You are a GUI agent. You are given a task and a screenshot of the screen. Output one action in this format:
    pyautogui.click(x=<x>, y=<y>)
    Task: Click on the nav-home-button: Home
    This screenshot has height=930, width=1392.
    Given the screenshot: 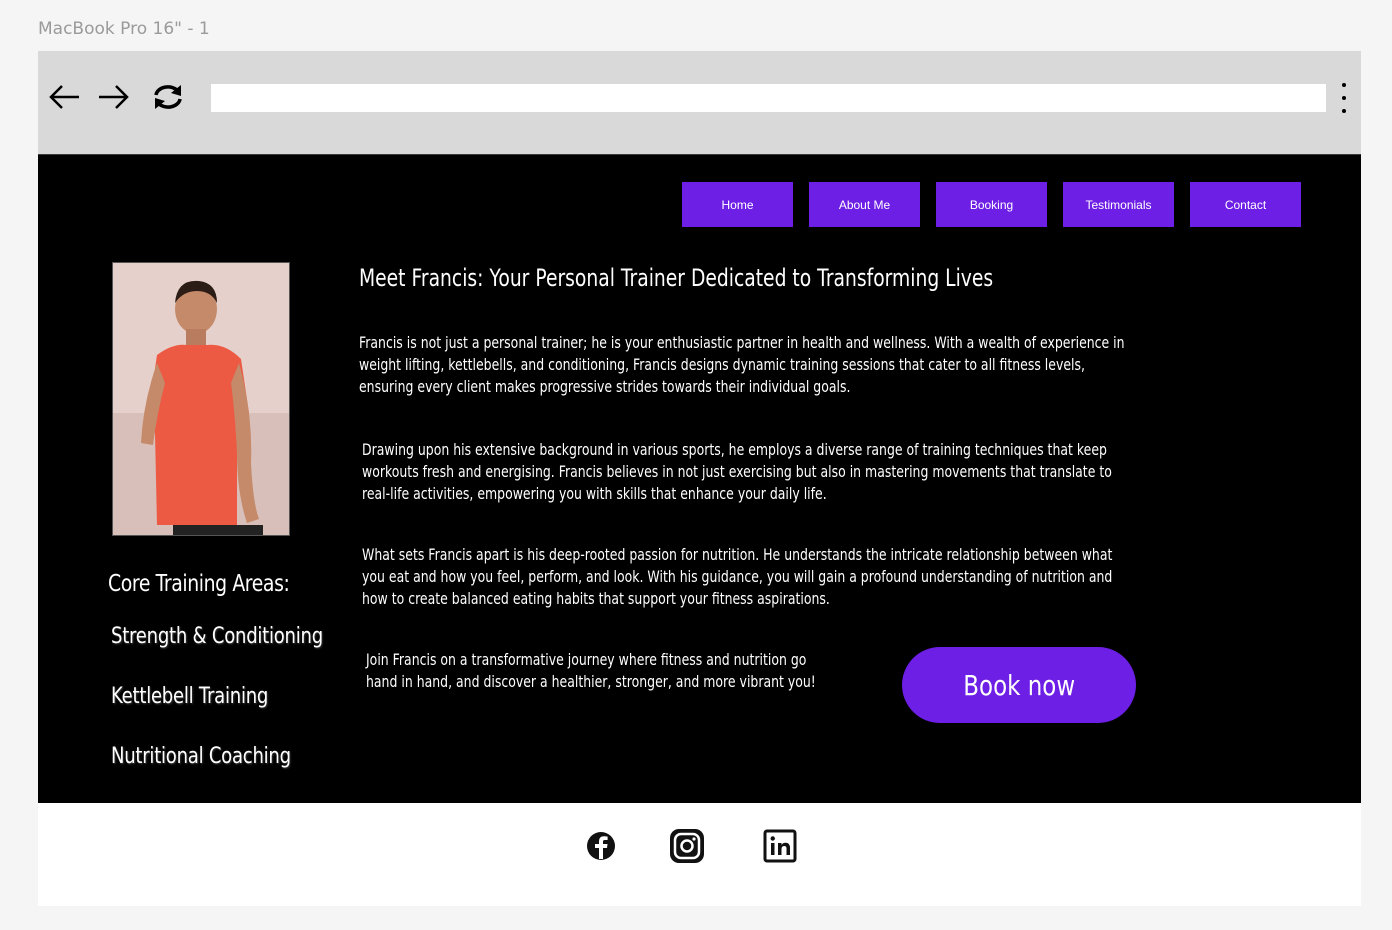 What is the action you would take?
    pyautogui.click(x=737, y=204)
    